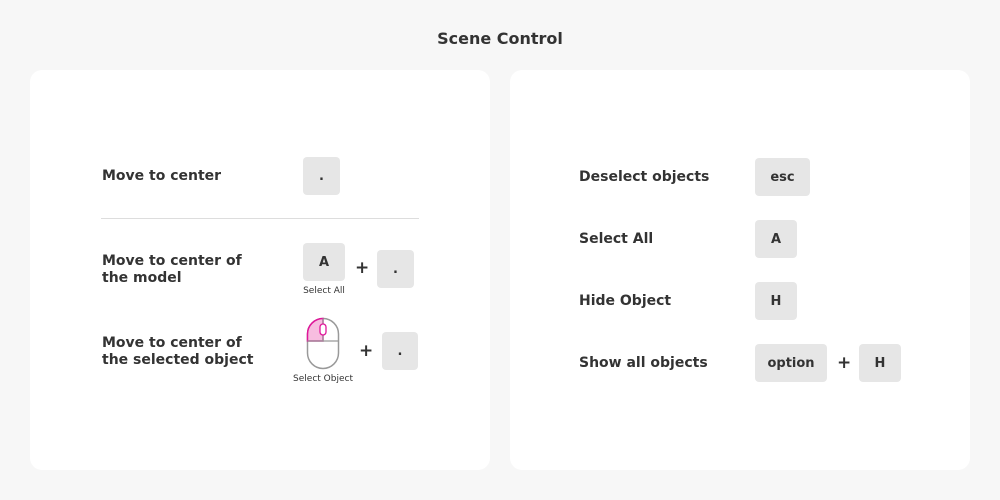 Image resolution: width=1000 pixels, height=500 pixels. Describe the element at coordinates (625, 301) in the screenshot. I see `shortcut-label-hide-object: Hide Object` at that location.